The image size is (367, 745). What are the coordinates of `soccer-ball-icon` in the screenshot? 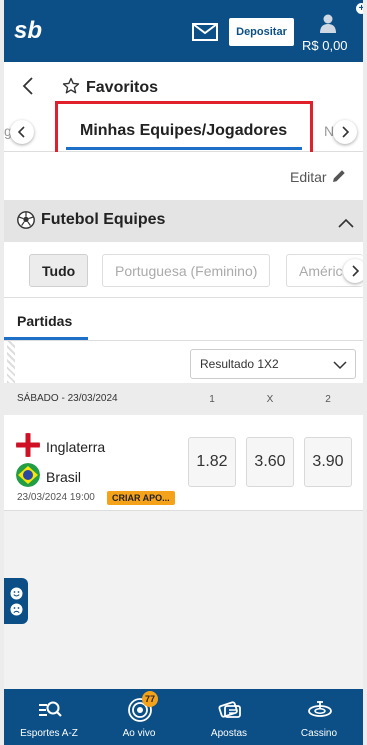 It's located at (26, 222).